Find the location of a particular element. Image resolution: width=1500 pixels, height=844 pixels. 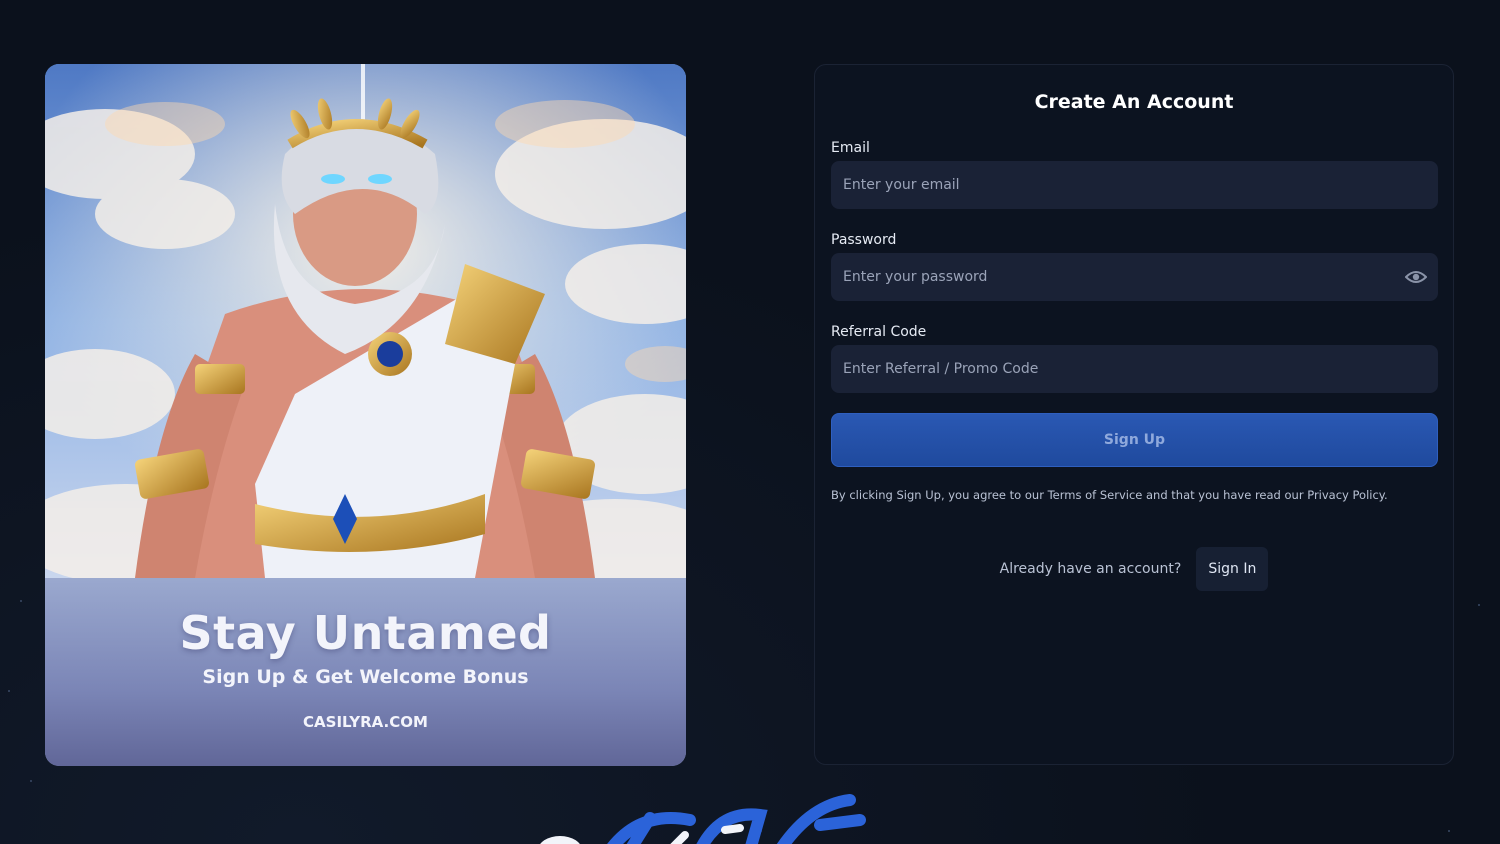

eye-icon is located at coordinates (1416, 277).